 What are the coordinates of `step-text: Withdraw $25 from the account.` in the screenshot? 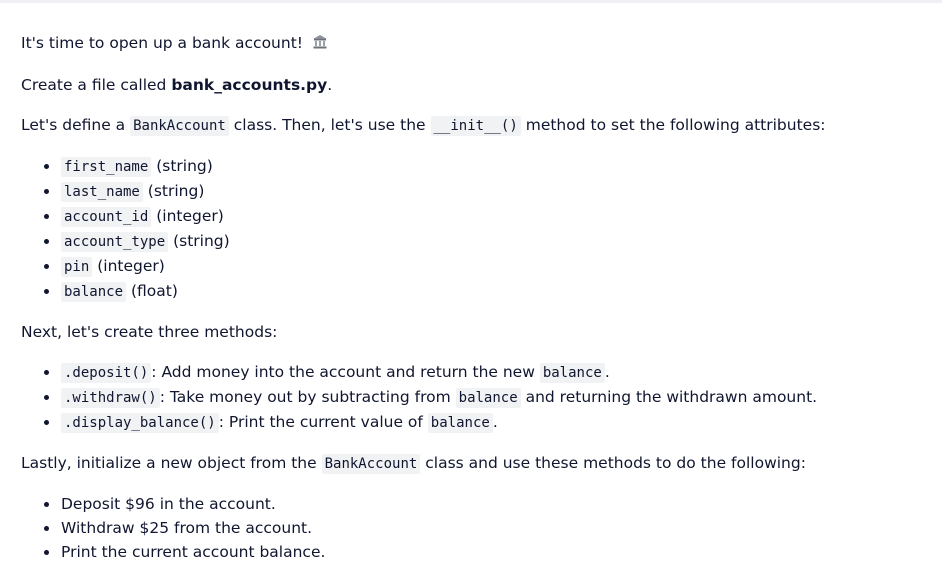 It's located at (187, 528).